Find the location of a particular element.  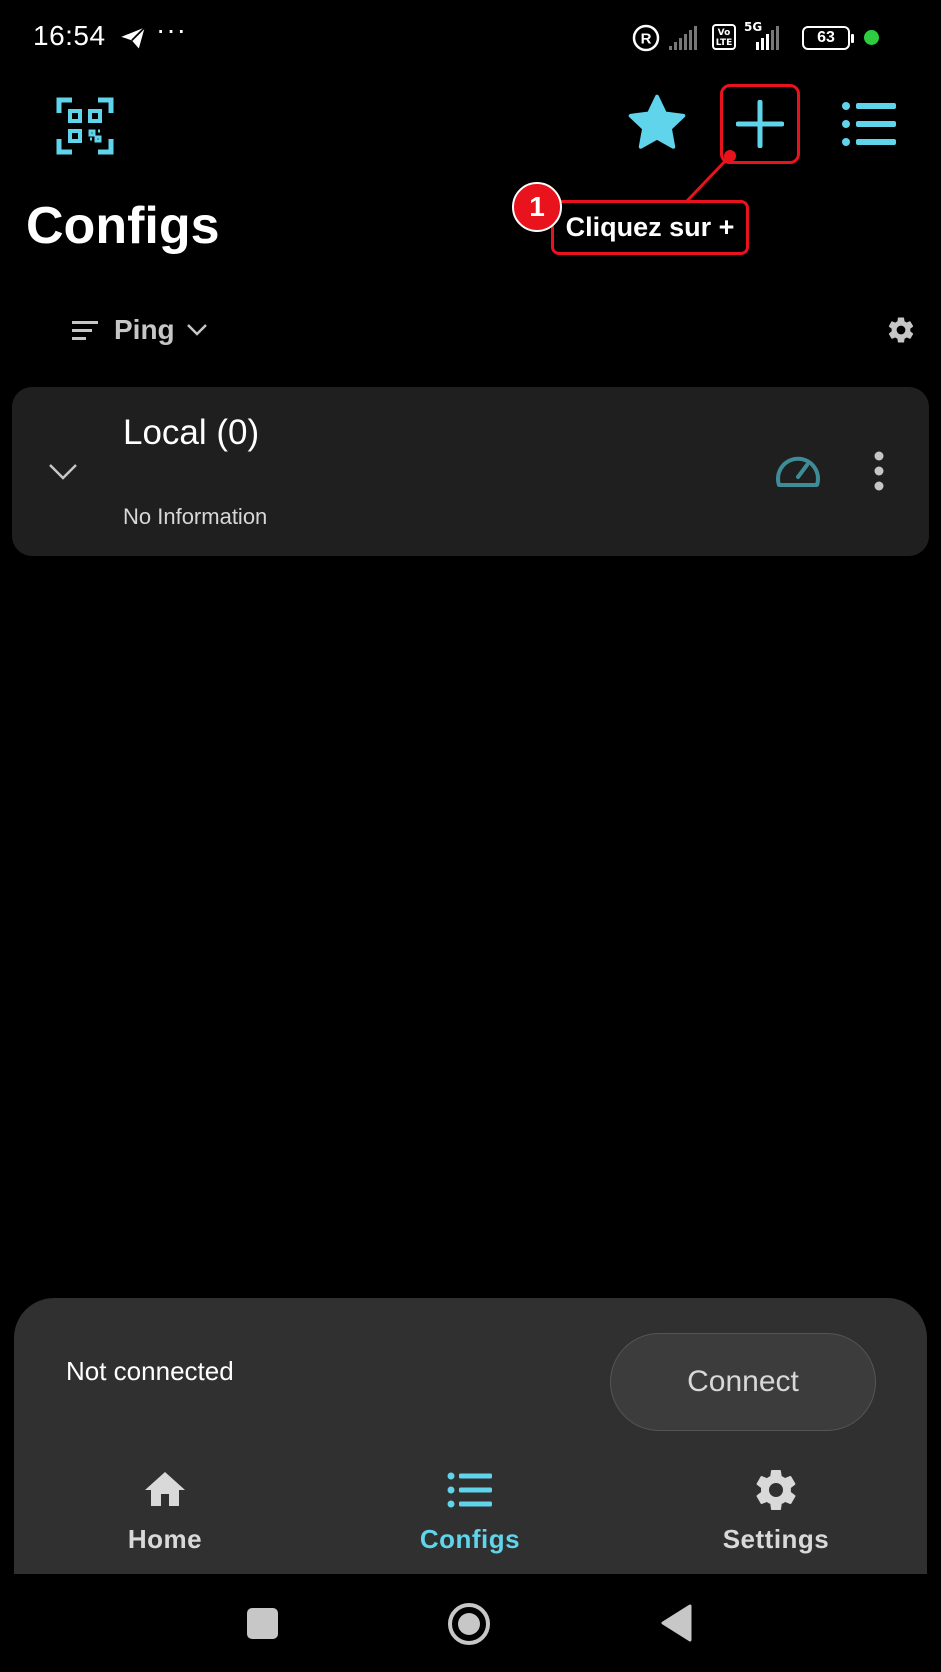

nav-label-home: Home is located at coordinates (165, 1539).